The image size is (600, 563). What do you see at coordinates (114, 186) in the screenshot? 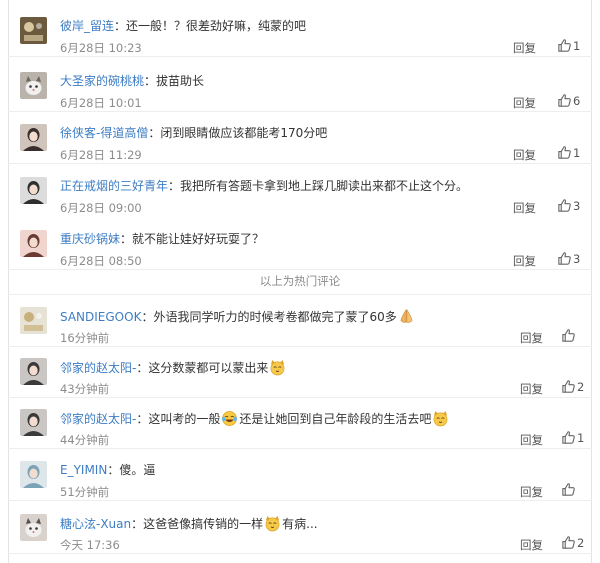
I see `username-link: 正在戒烟的三好青年` at bounding box center [114, 186].